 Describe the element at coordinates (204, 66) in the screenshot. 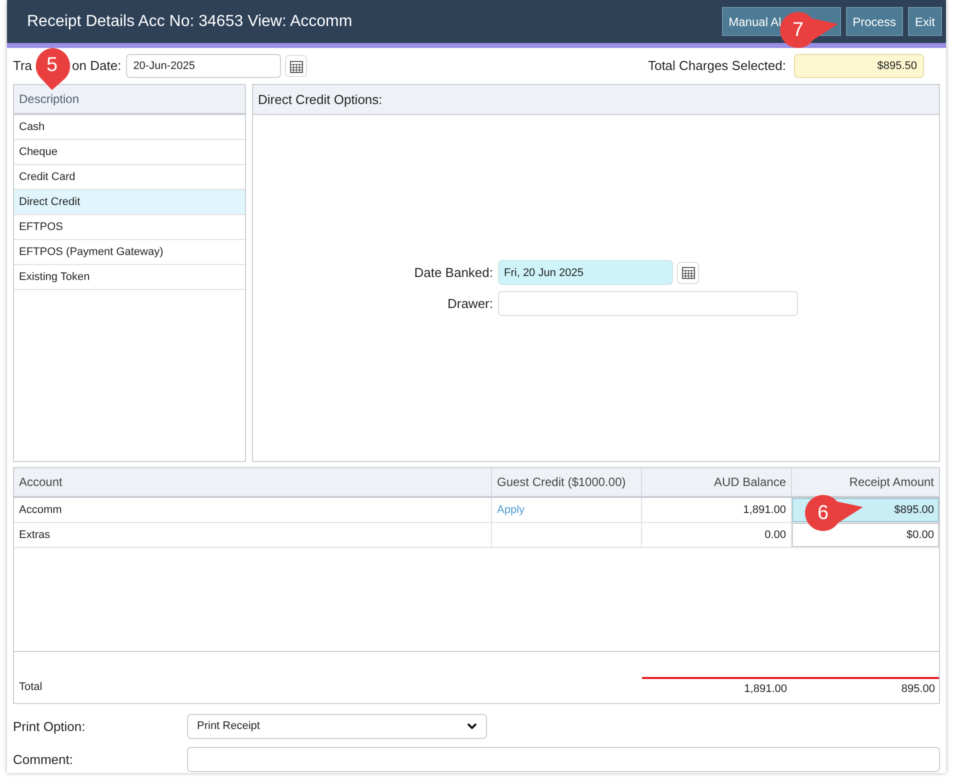

I see `date-field: 20-Jun-2025` at that location.